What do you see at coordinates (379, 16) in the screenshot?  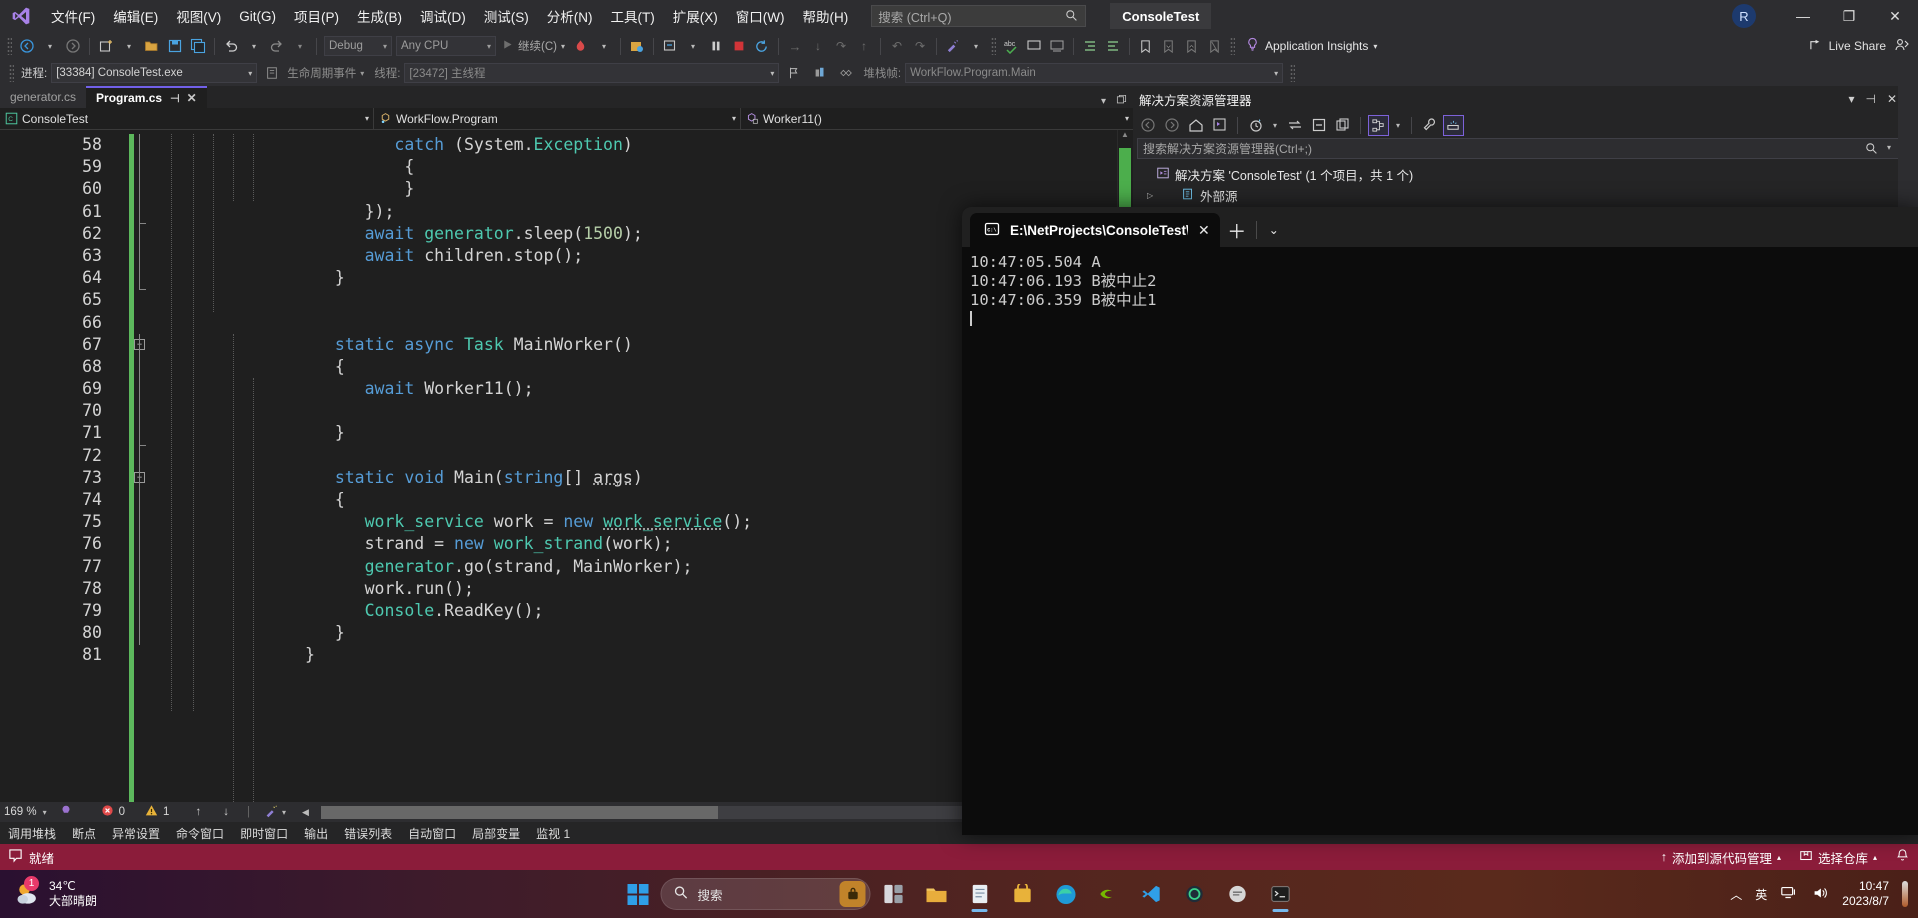 I see `menu-build: 生成(B)` at bounding box center [379, 16].